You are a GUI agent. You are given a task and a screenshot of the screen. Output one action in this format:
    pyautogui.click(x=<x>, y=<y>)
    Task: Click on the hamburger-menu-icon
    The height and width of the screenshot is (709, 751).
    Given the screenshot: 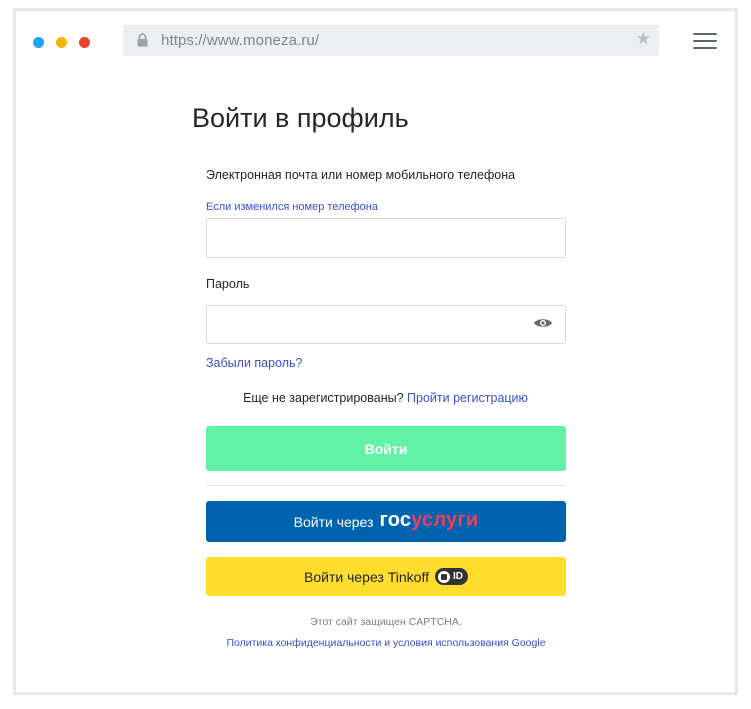 What is the action you would take?
    pyautogui.click(x=705, y=41)
    